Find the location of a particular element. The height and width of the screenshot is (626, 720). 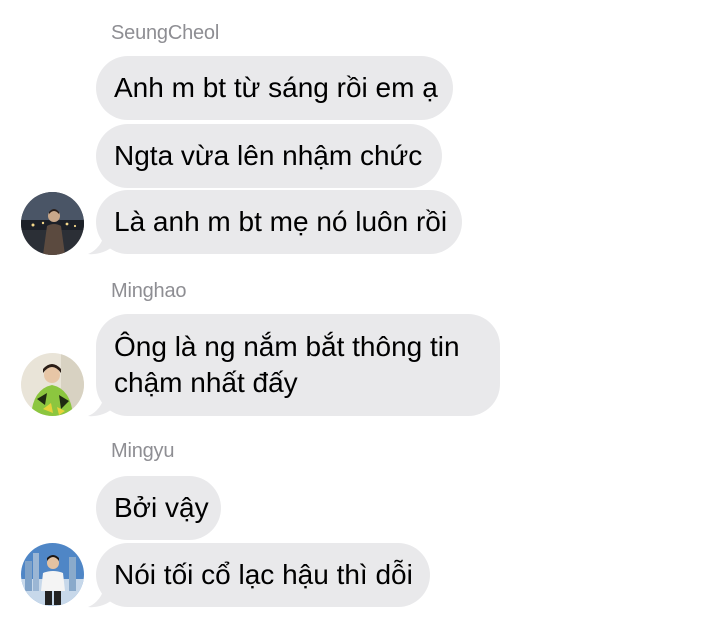

message-text: Anh m bt từ sáng rồi em ạ is located at coordinates (276, 87).